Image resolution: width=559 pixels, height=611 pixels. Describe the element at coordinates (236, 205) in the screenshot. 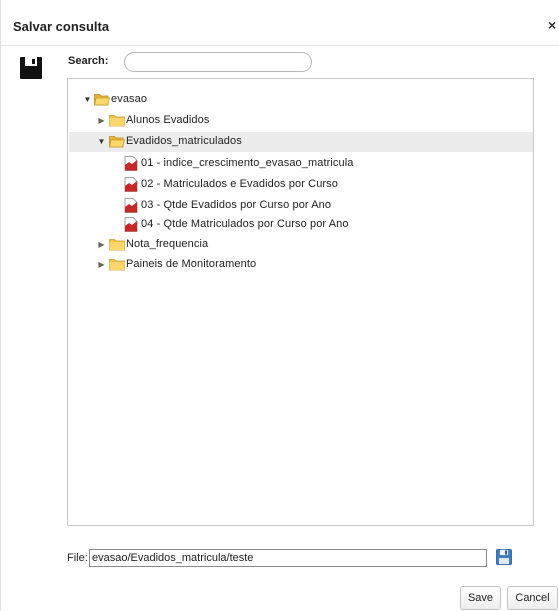

I see `report-label: 03 - Qtde Evadidos por Curso por Ano` at that location.